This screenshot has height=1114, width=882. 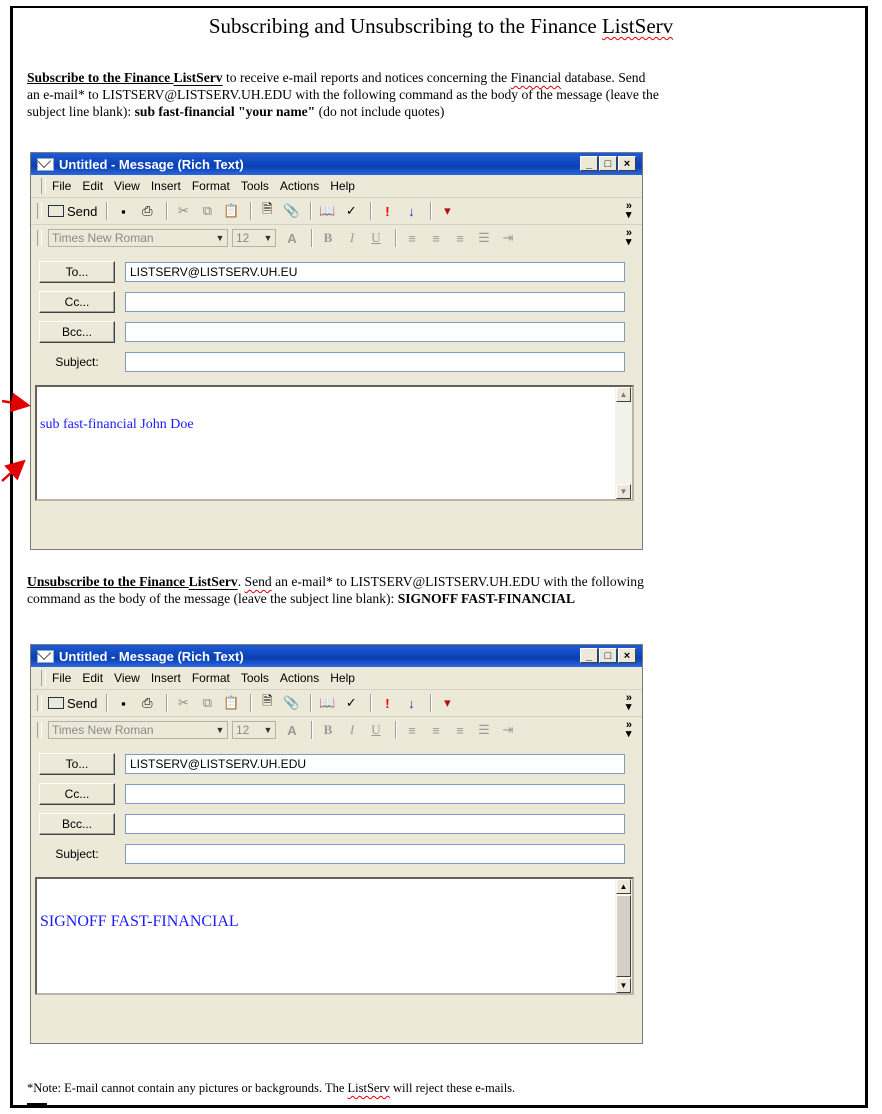 What do you see at coordinates (375, 764) in the screenshot?
I see `to-field: LISTSERV@LISTSERV.UH.EDU` at bounding box center [375, 764].